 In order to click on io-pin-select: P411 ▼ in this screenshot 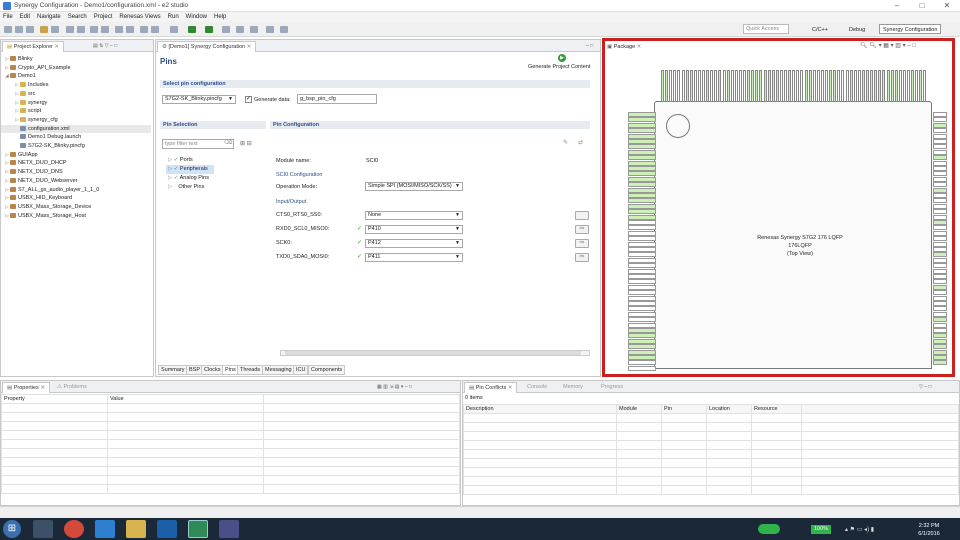, I will do `click(414, 257)`.